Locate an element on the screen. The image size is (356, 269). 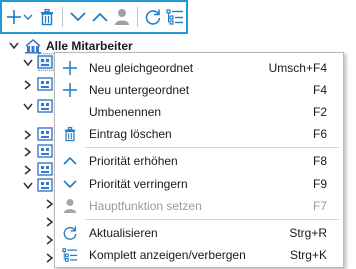
menu-item-shortcut: F4 is located at coordinates (319, 90).